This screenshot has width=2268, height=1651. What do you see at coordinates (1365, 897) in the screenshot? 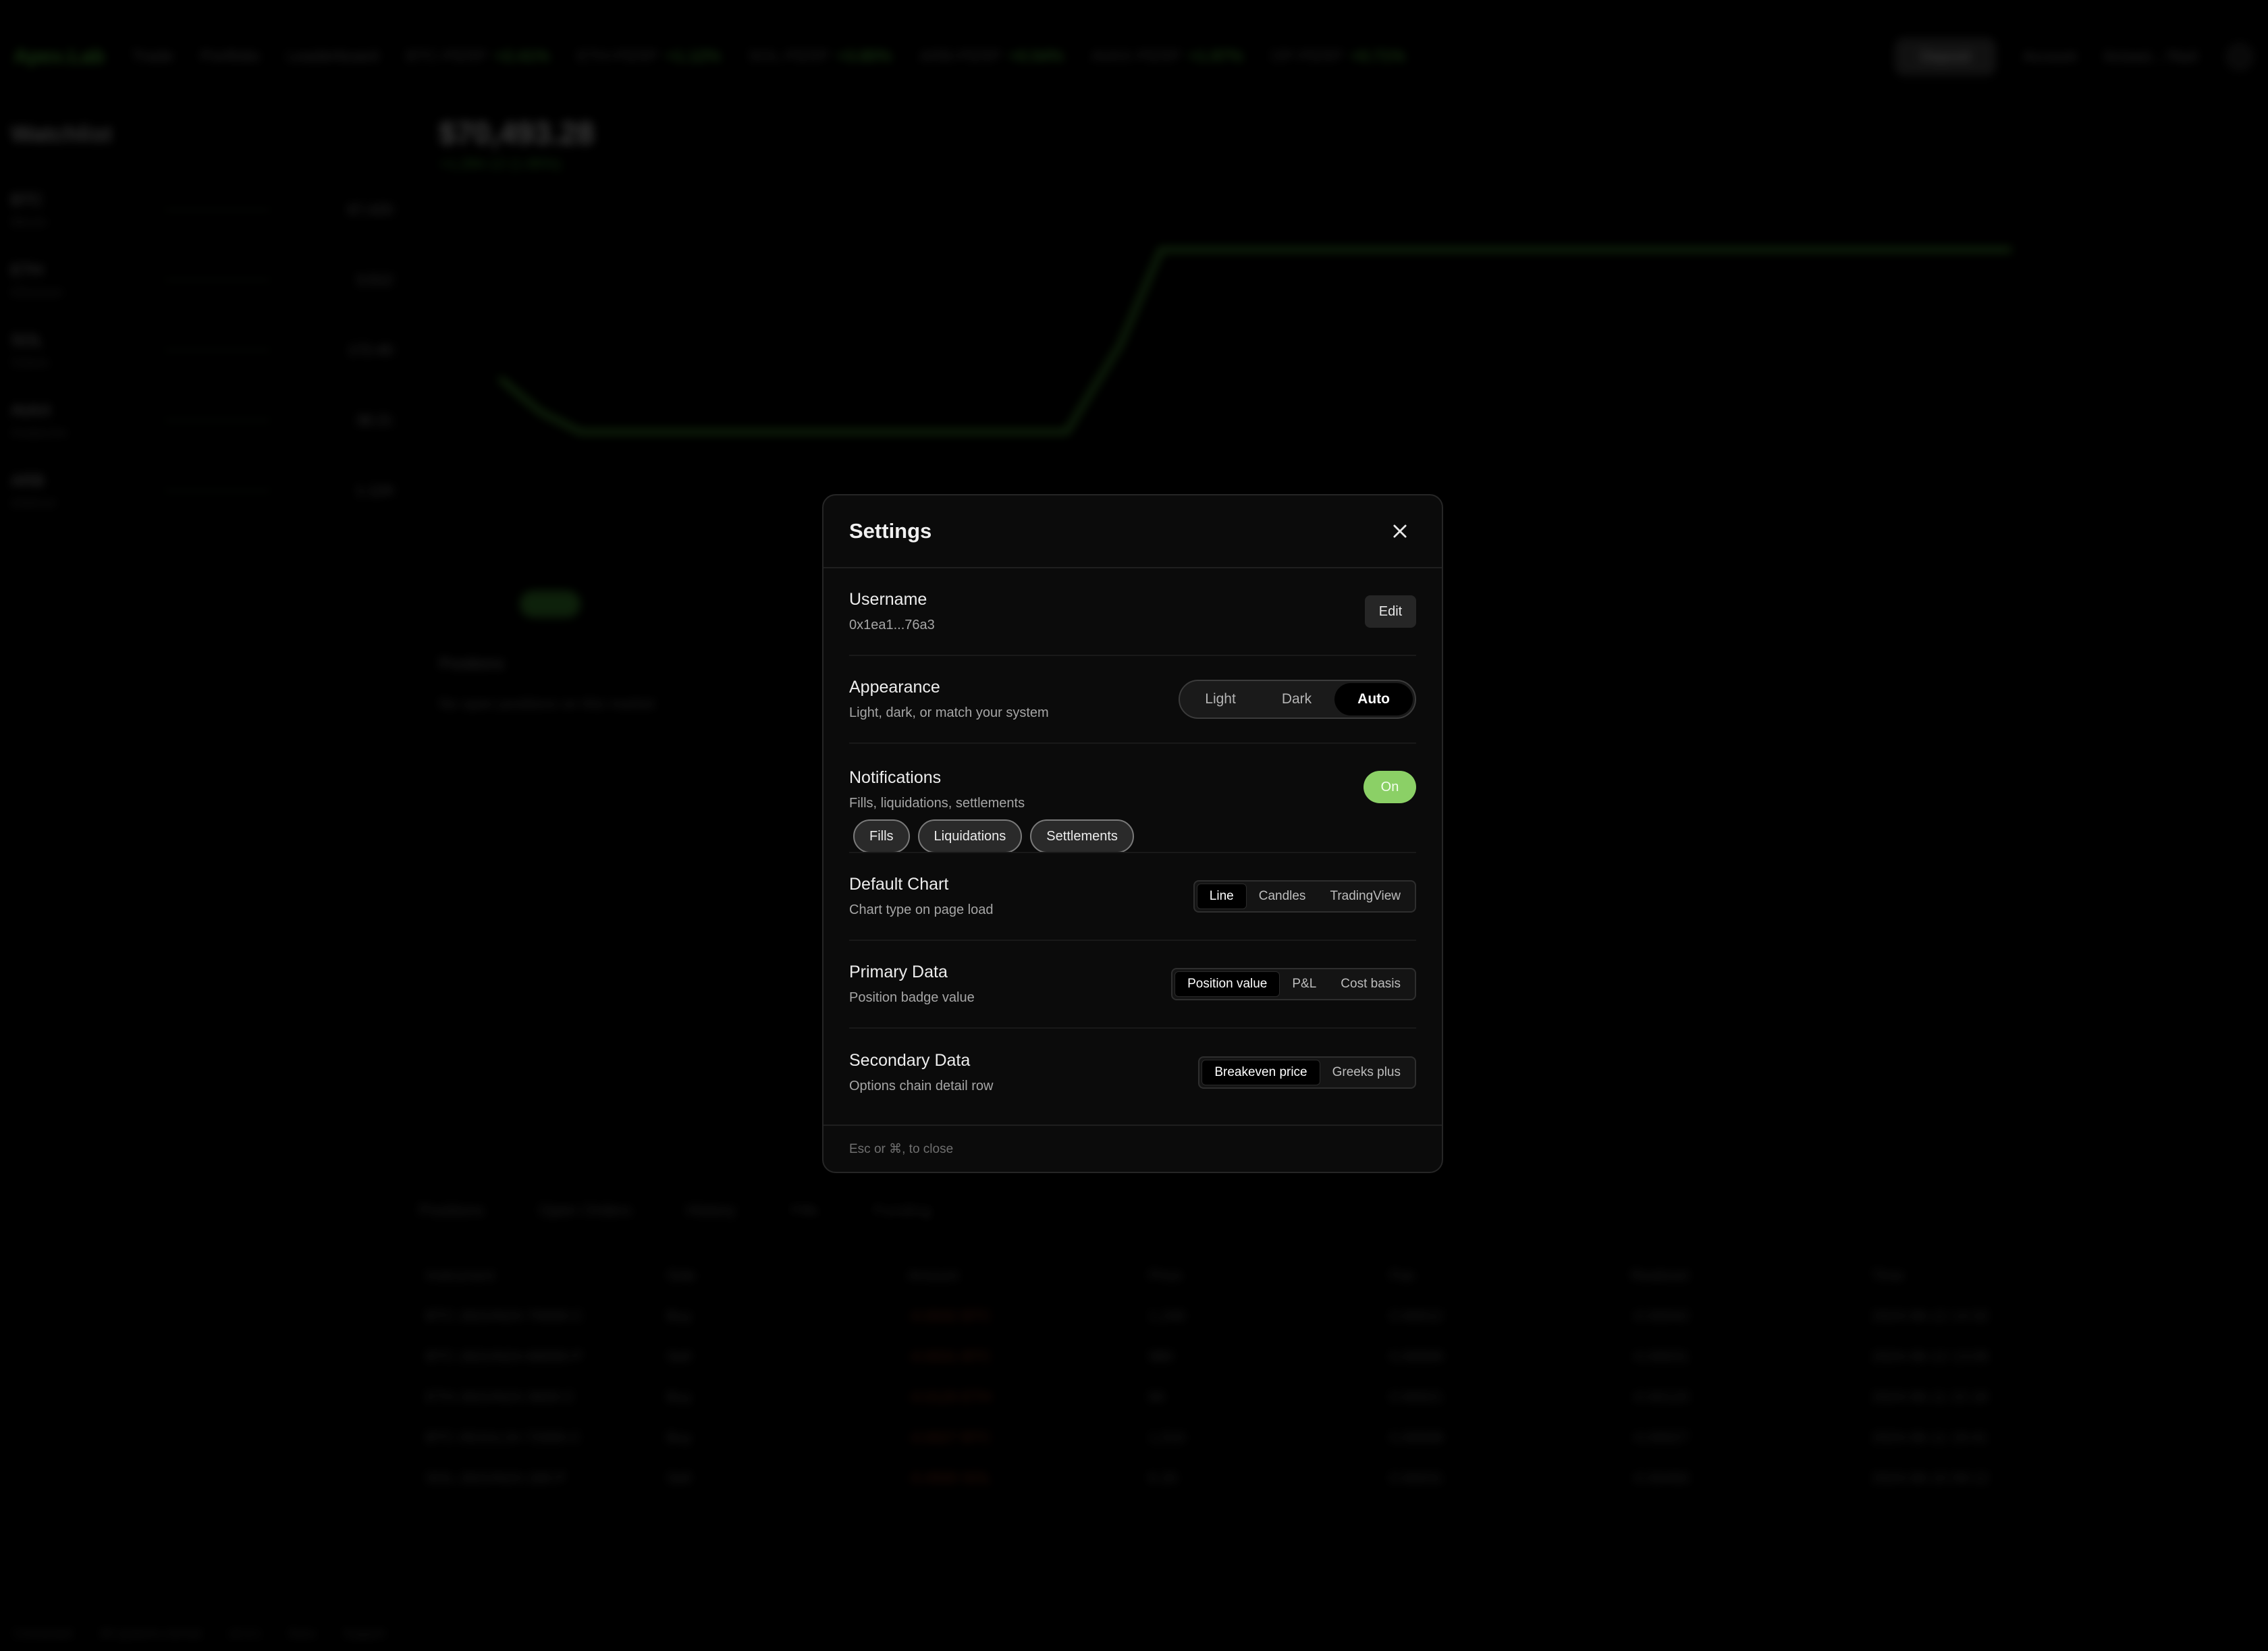
I see `chart-option-tradingview: TradingView` at bounding box center [1365, 897].